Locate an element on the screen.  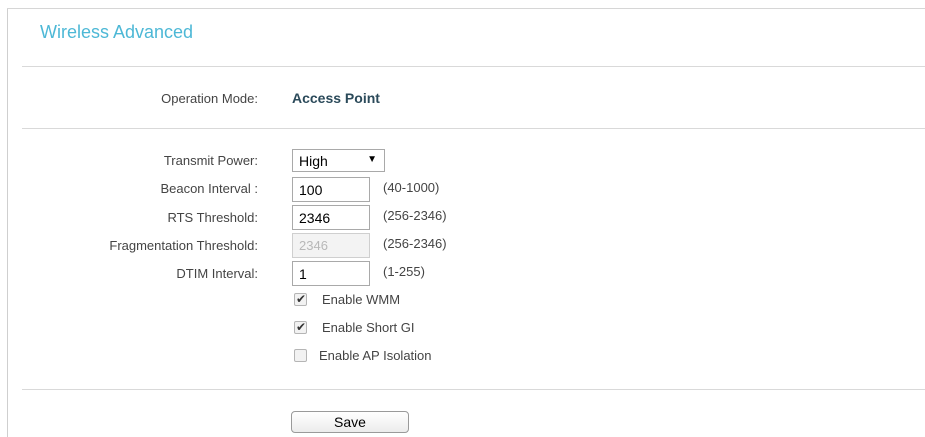
fragmentation-threshold-input: 2346 is located at coordinates (331, 245).